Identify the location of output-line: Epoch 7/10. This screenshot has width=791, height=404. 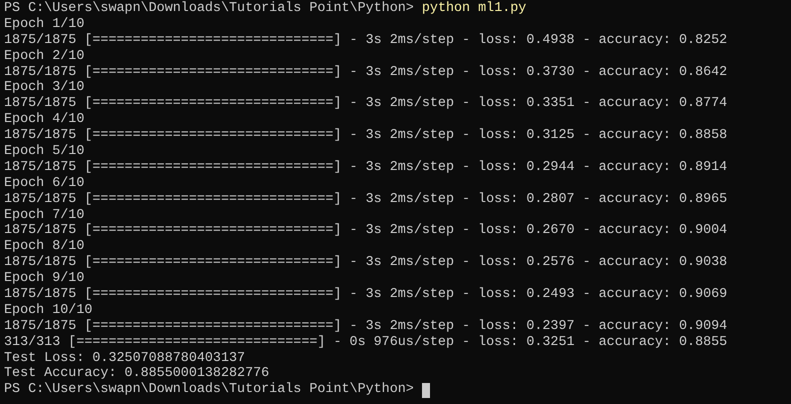
(44, 215).